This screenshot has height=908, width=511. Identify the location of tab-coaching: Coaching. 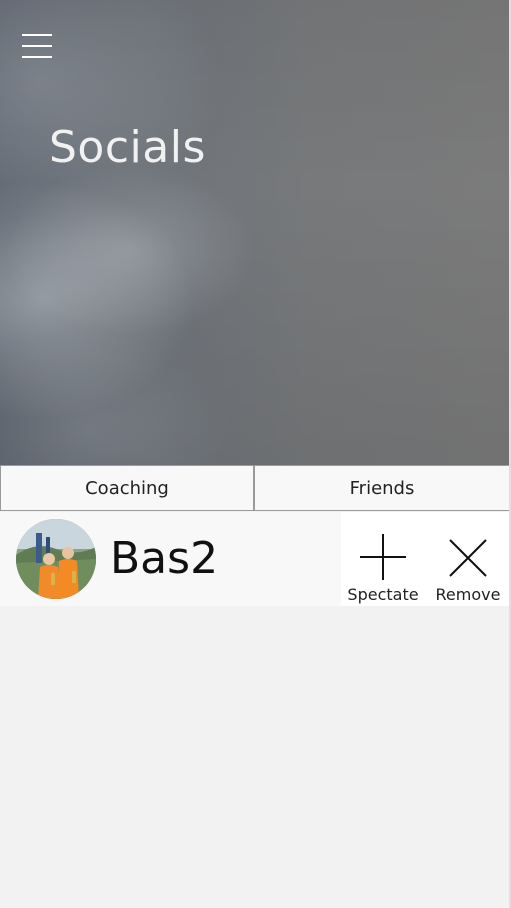
(127, 488).